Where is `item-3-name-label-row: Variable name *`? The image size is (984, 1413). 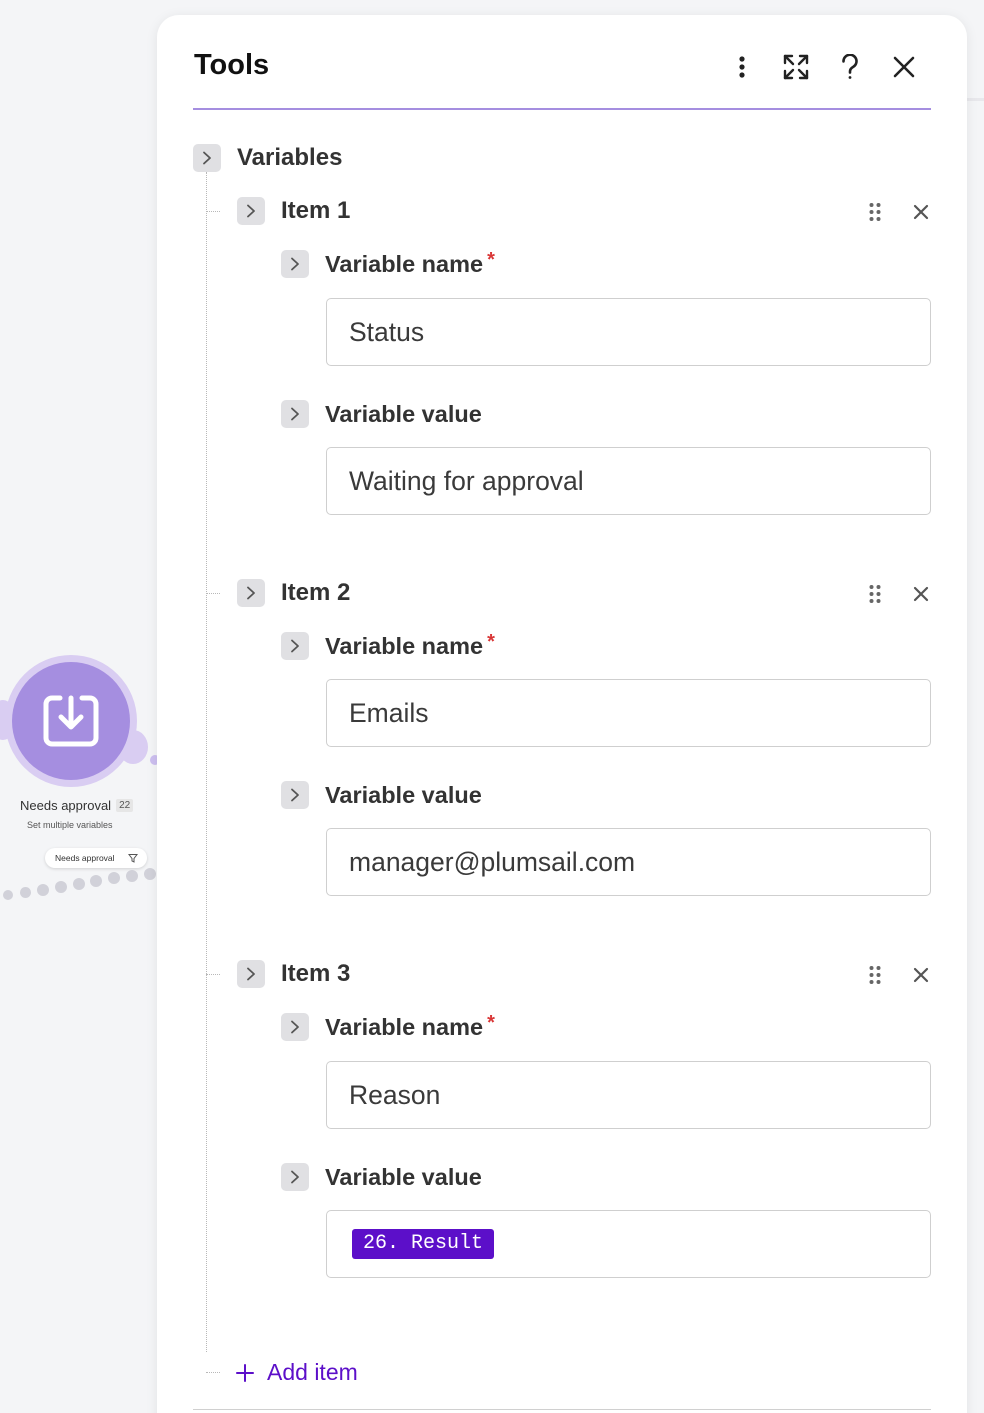
item-3-name-label-row: Variable name * is located at coordinates (388, 1026).